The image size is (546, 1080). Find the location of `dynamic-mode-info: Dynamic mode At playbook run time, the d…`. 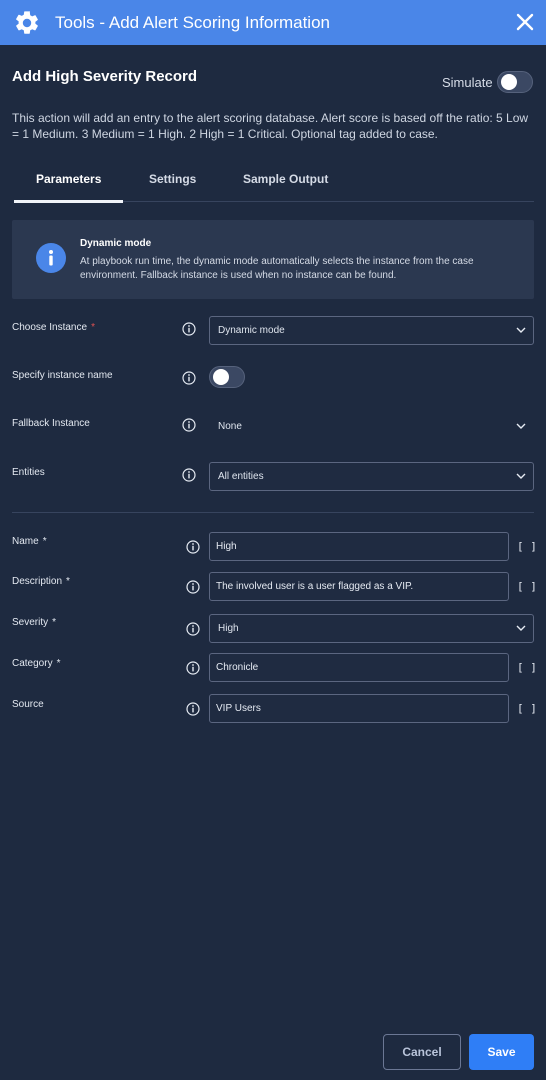

dynamic-mode-info: Dynamic mode At playbook run time, the d… is located at coordinates (273, 259).